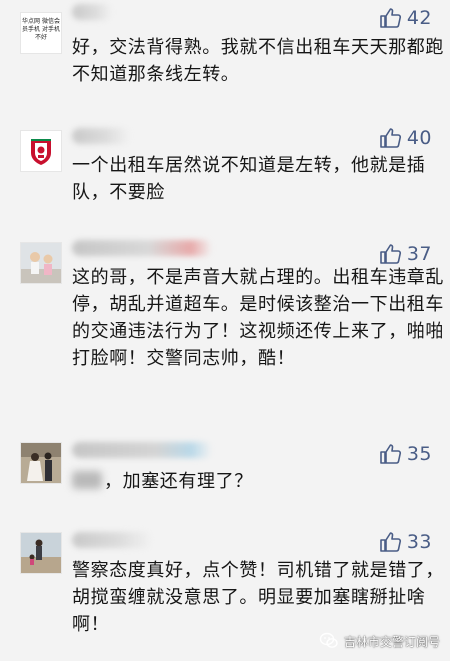 The image size is (450, 661). I want to click on like-button: 35, so click(405, 454).